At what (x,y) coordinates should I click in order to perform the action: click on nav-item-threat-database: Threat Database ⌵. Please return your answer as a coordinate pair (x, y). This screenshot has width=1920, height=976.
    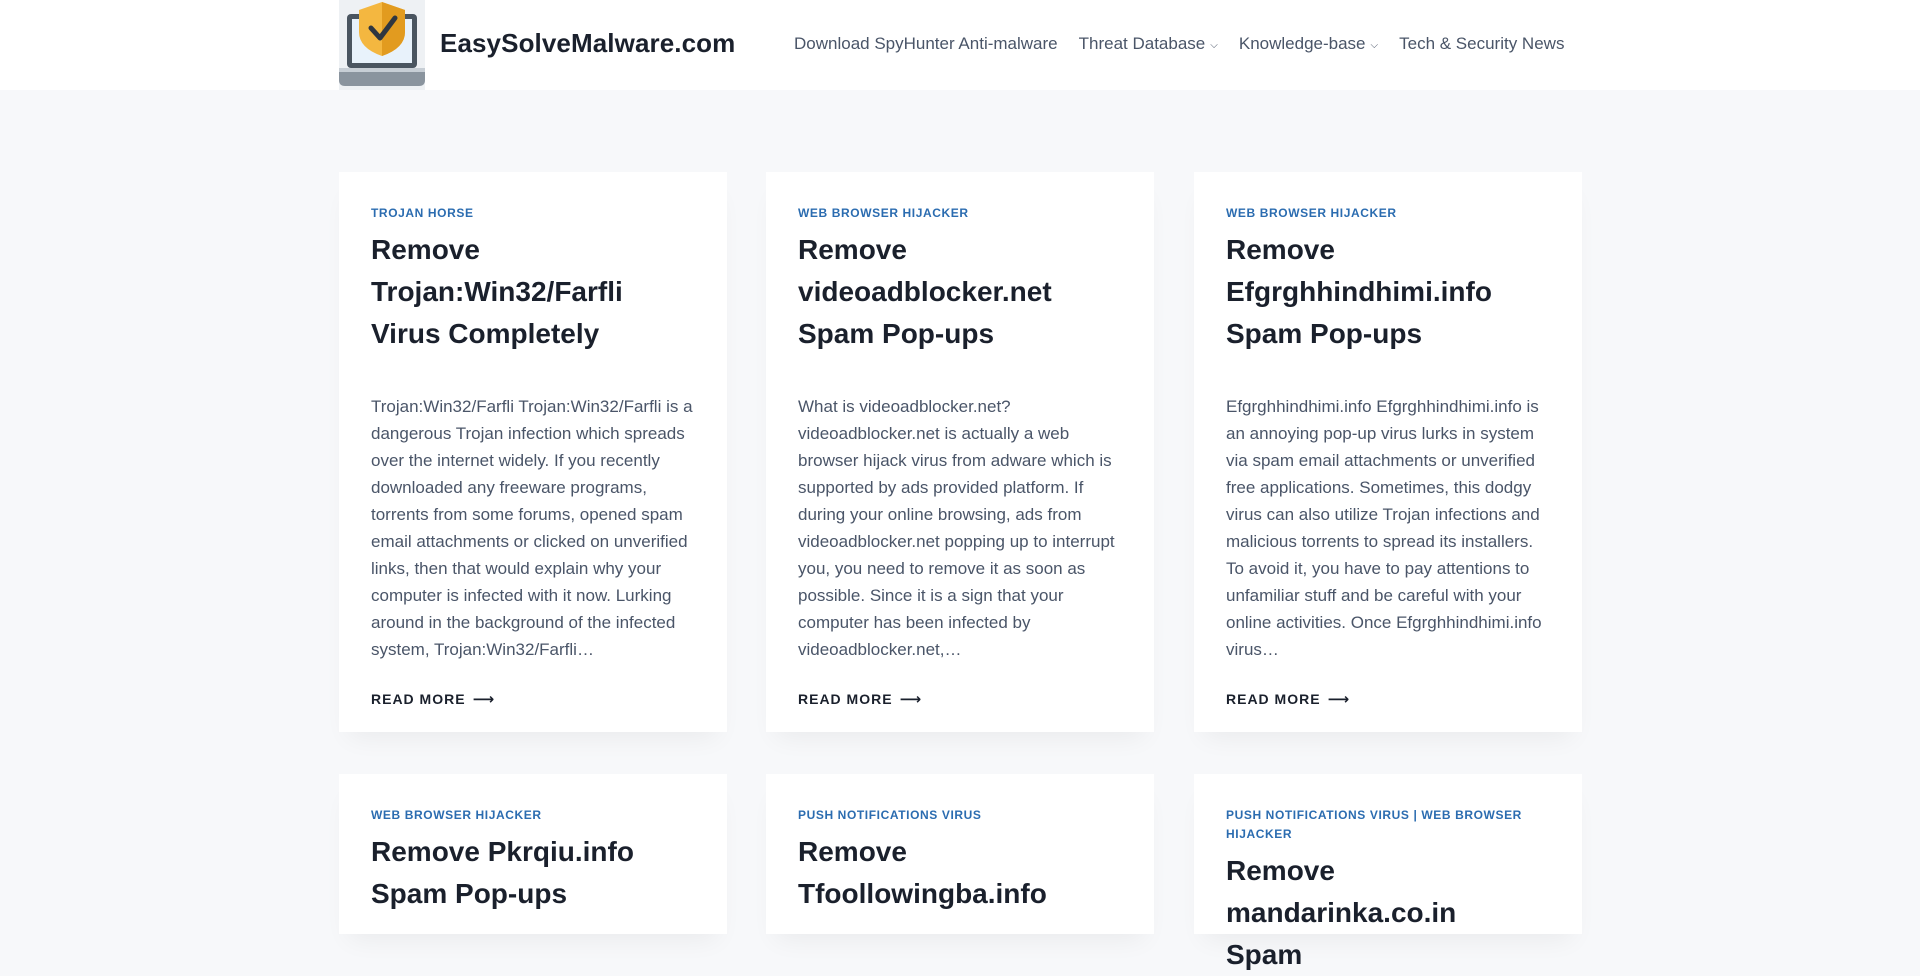
    Looking at the image, I should click on (1148, 44).